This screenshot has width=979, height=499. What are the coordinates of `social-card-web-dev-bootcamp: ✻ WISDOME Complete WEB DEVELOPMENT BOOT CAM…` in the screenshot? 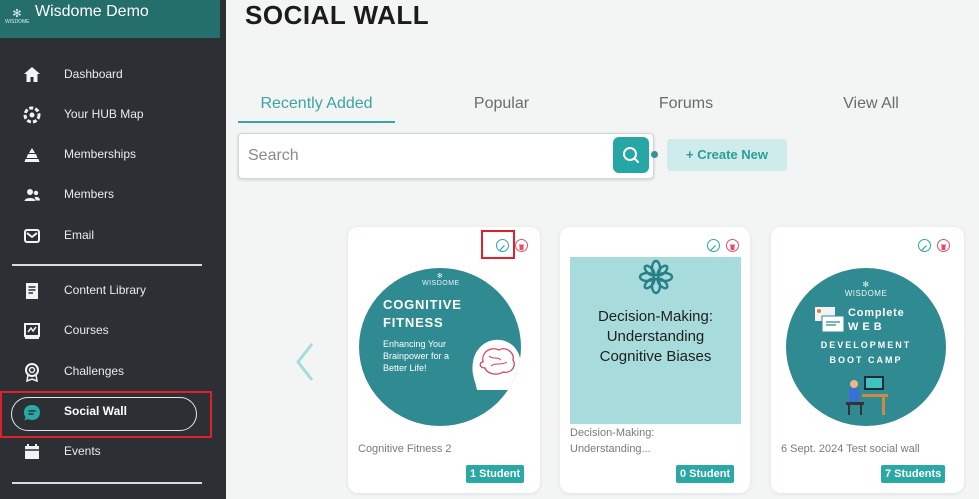 It's located at (867, 360).